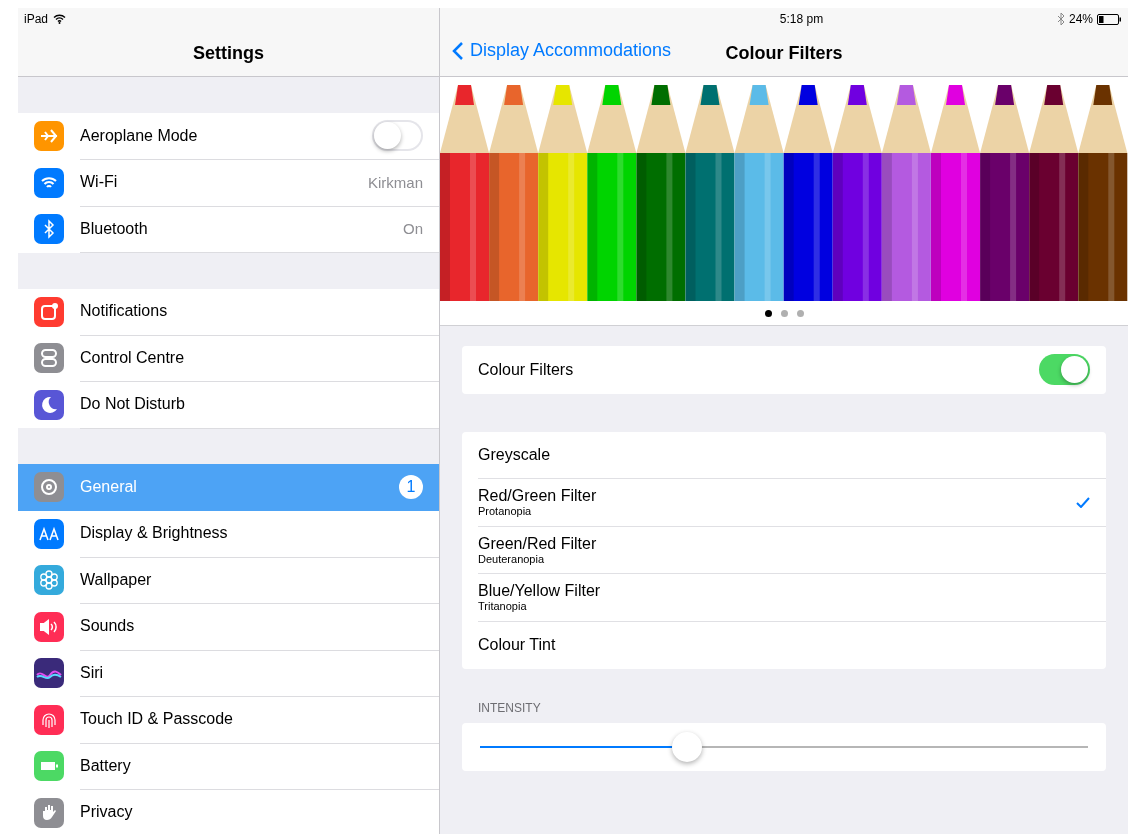 The height and width of the screenshot is (834, 1135). I want to click on filter-option: Red/Green Filter Protanopia, so click(792, 503).